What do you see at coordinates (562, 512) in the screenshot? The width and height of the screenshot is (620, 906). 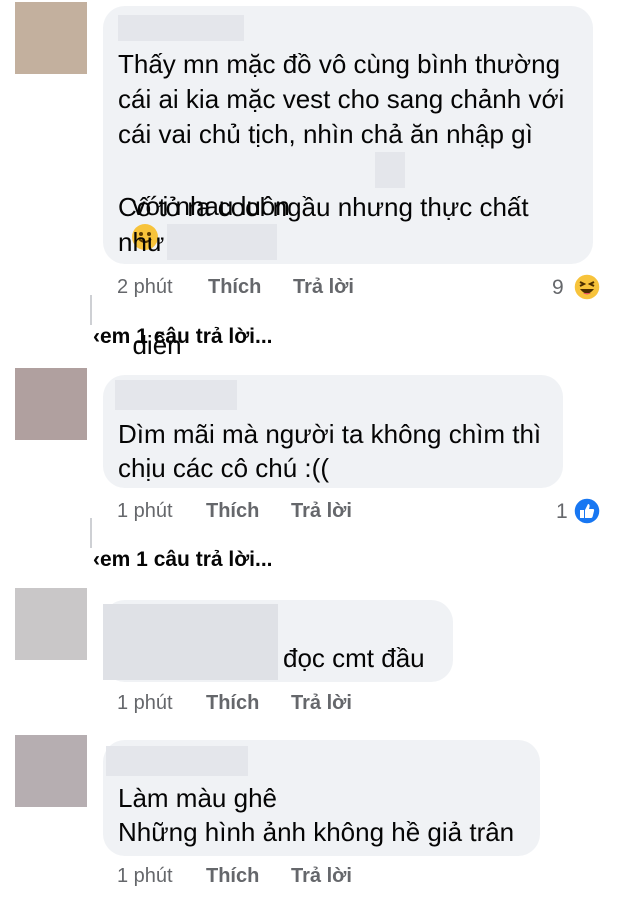 I see `reaction-count: 1` at bounding box center [562, 512].